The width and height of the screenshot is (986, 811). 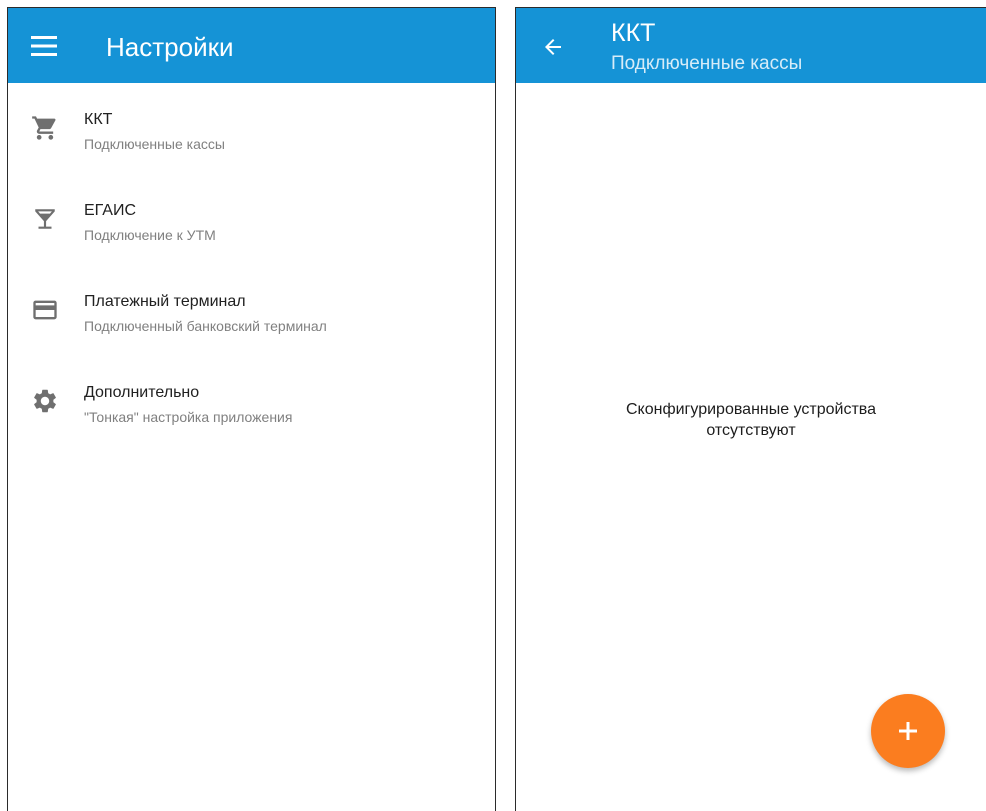 I want to click on settings-item-title: ЕГАИС, so click(x=110, y=210).